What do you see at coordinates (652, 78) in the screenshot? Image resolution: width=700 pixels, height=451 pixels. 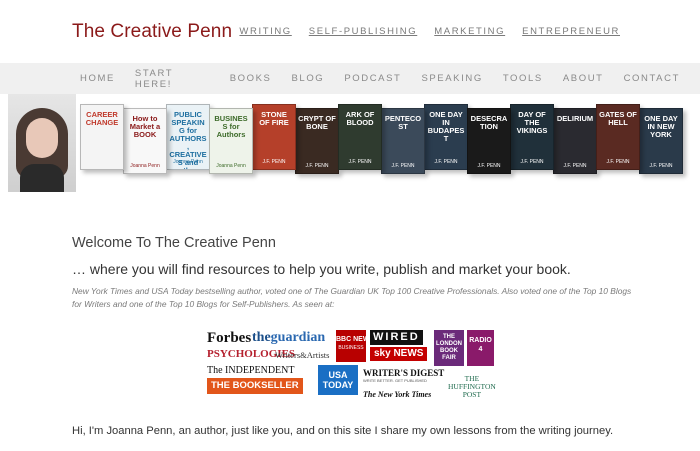 I see `nav-contact: CONTACT` at bounding box center [652, 78].